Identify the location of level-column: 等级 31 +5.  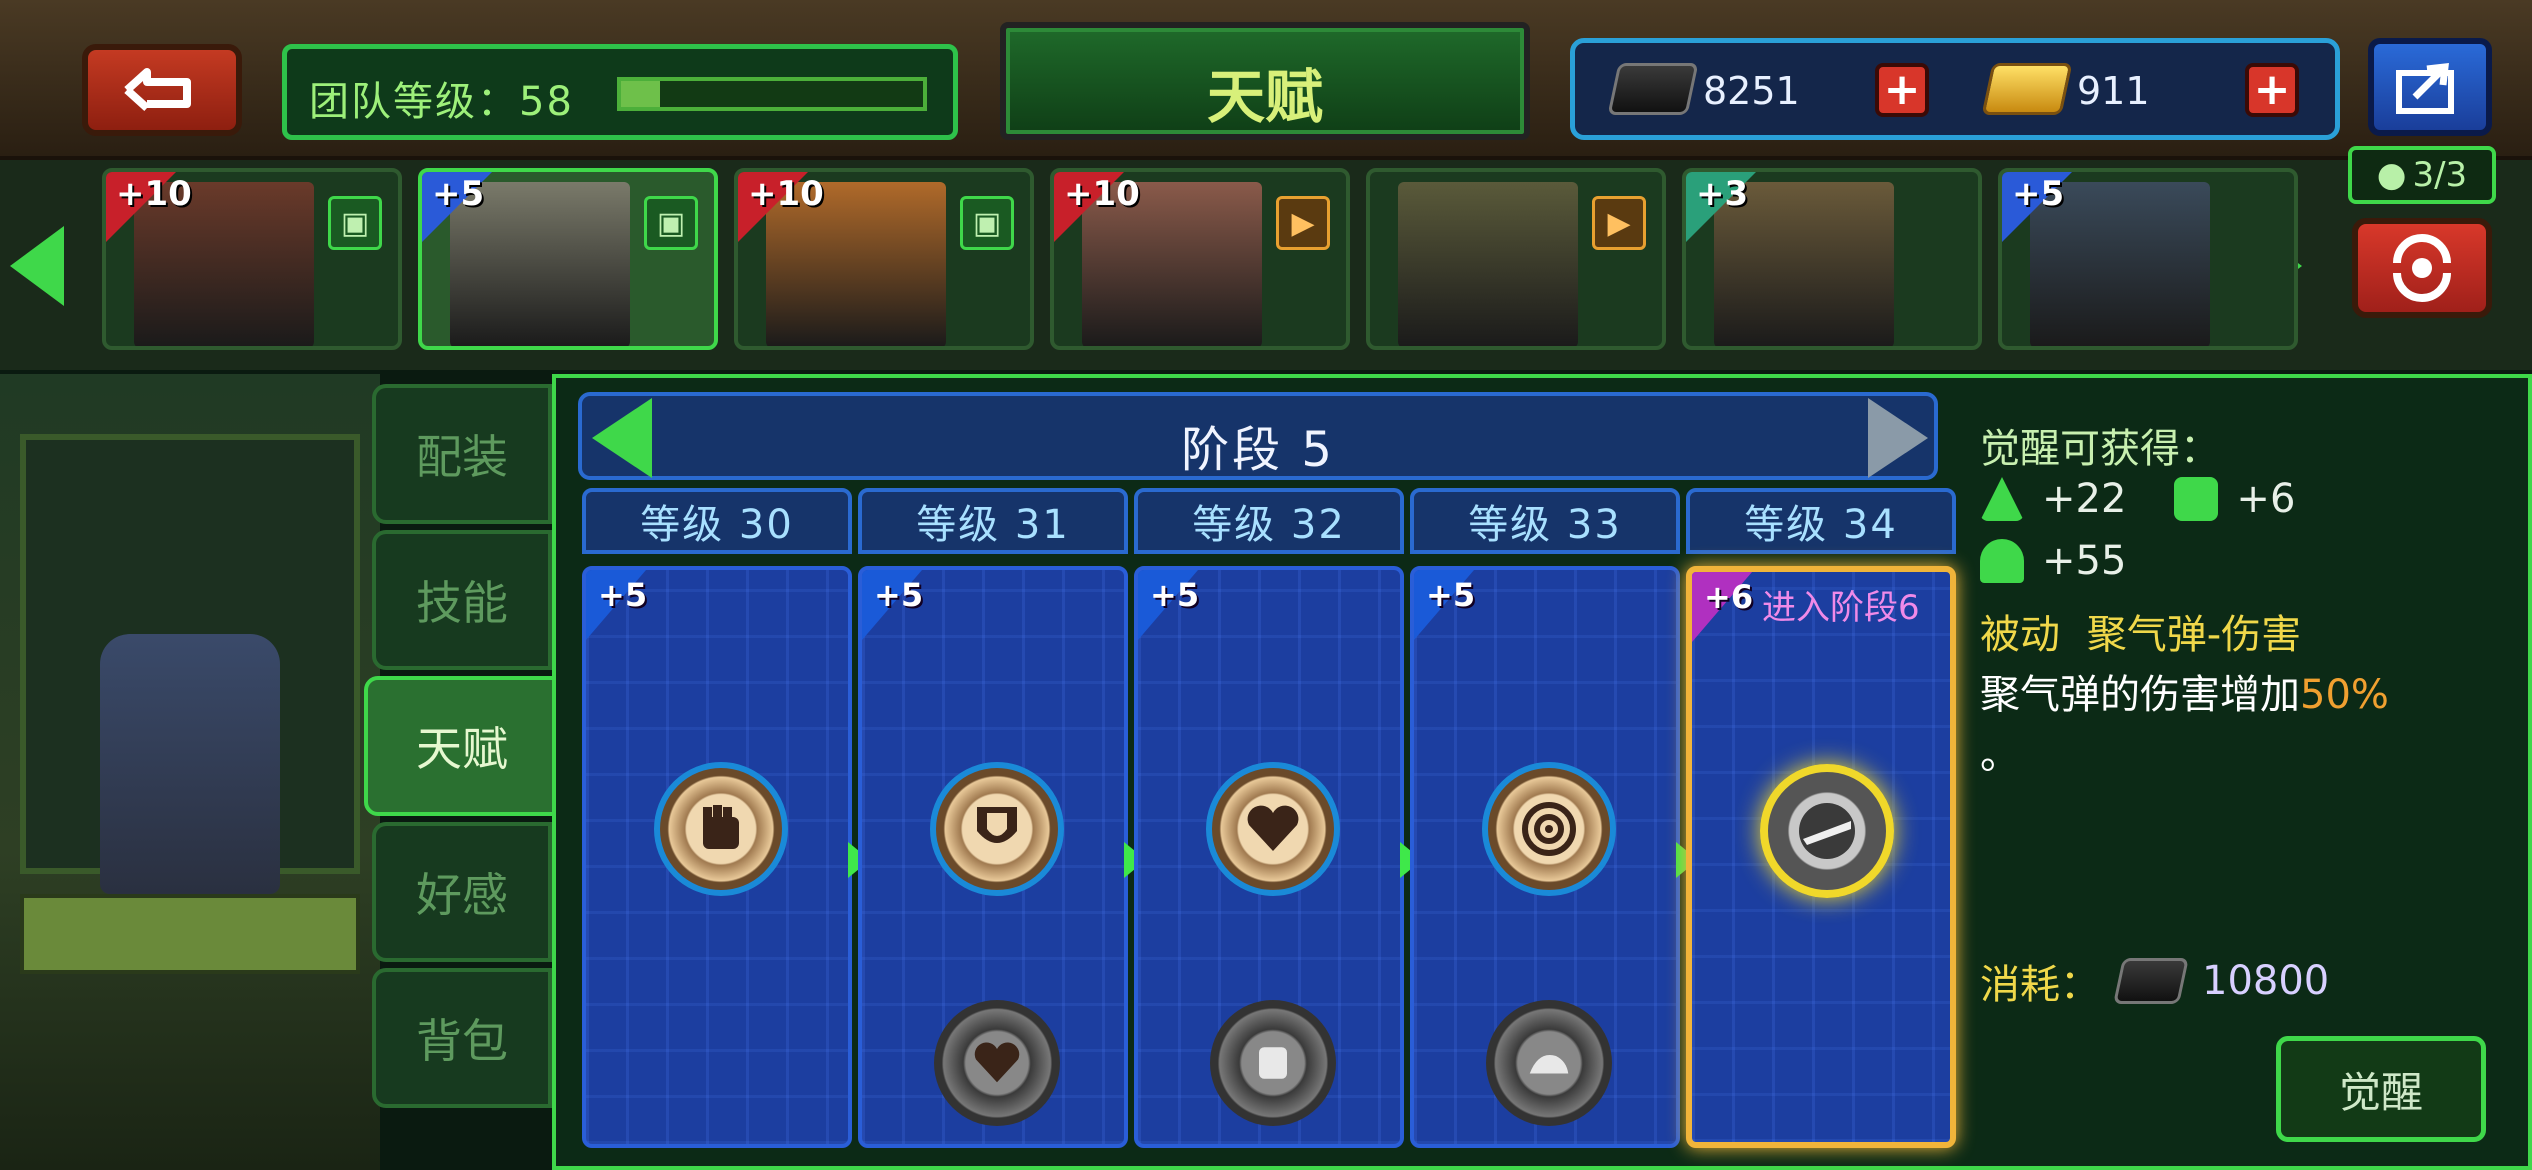
(993, 818).